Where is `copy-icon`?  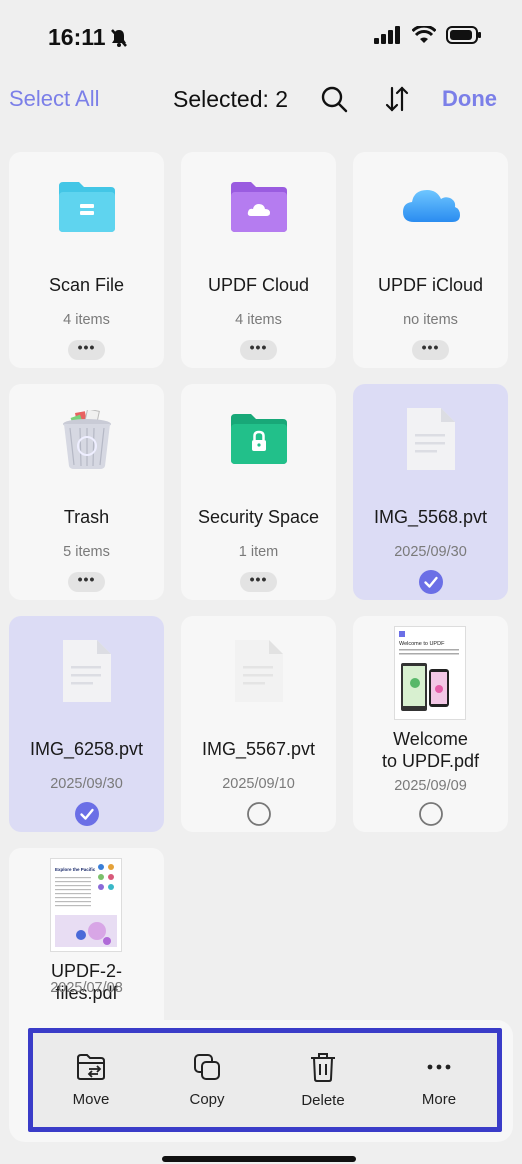
copy-icon is located at coordinates (207, 1066).